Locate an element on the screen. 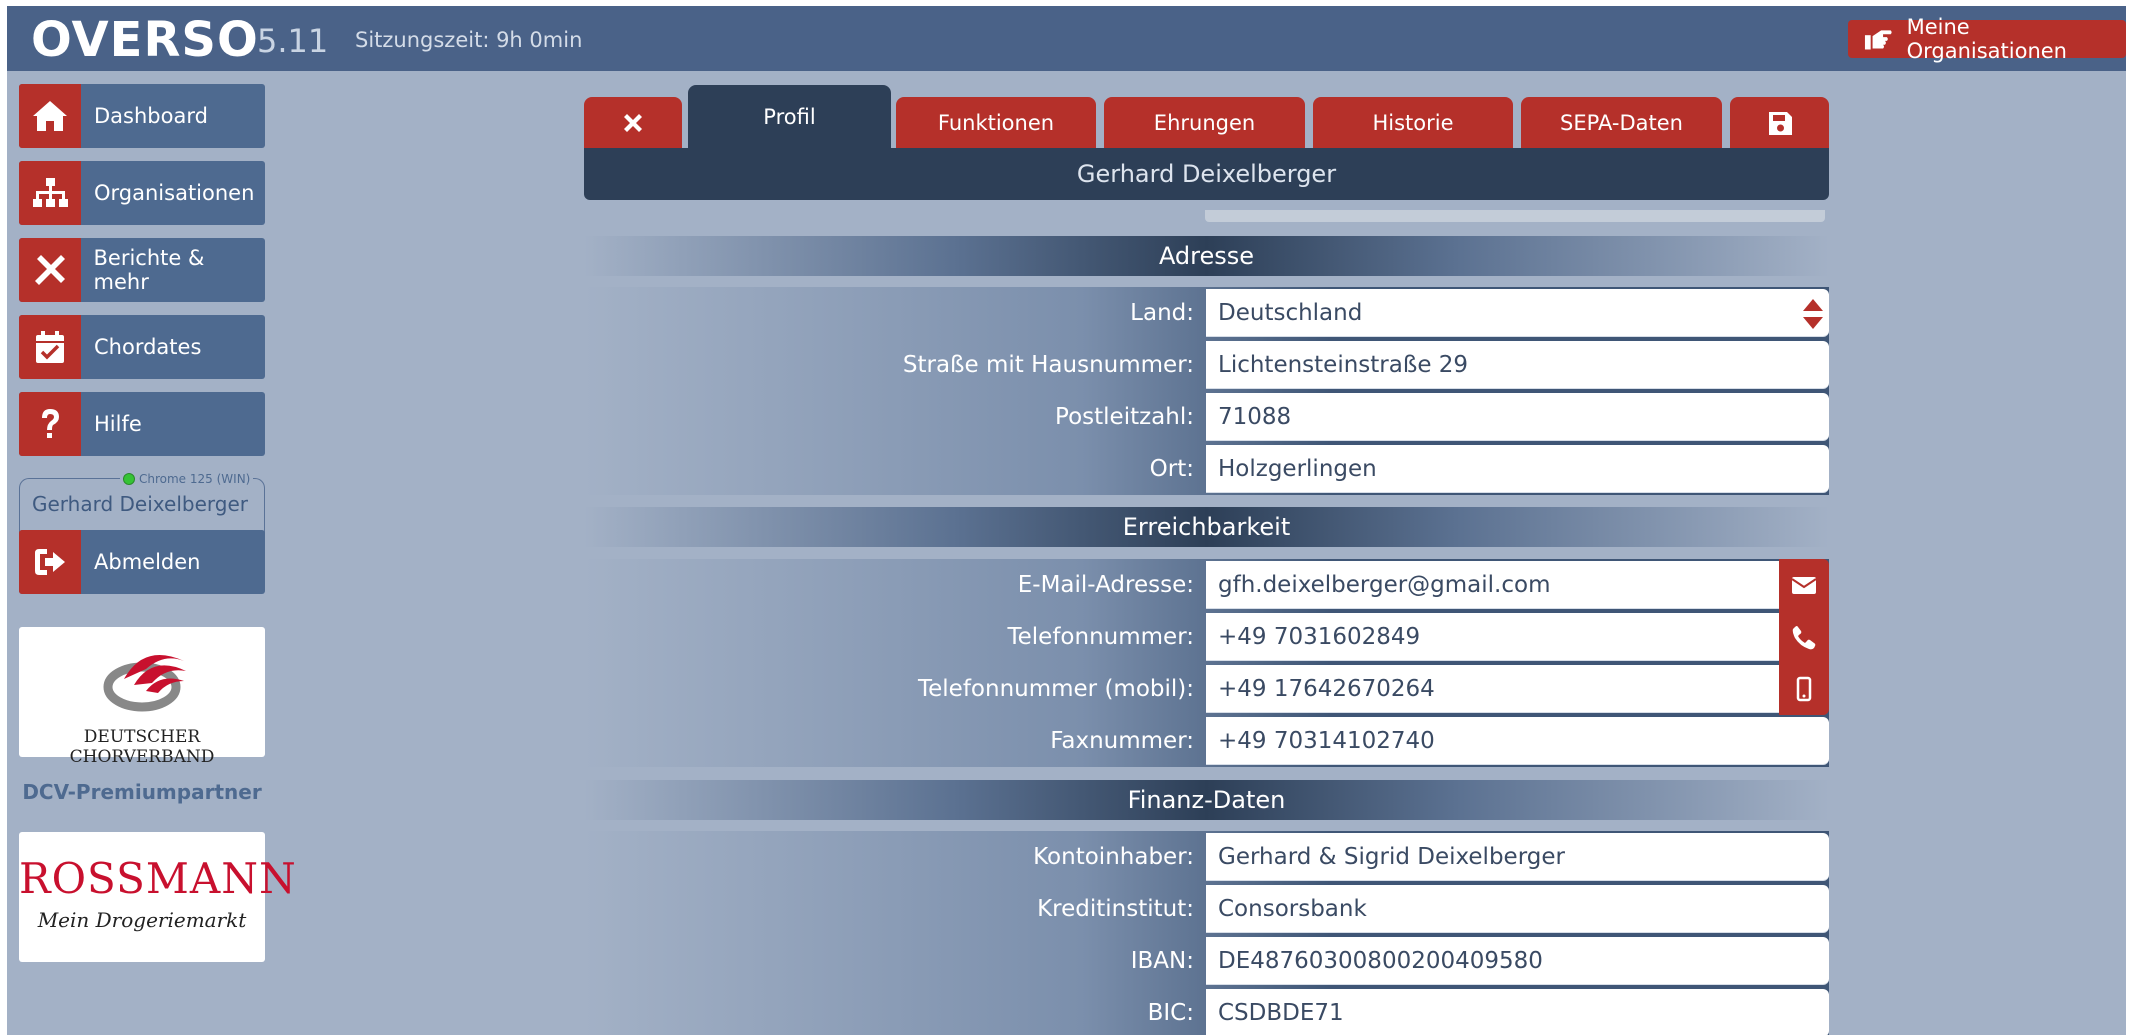  dcv-logo: Deutscher Chorverband is located at coordinates (142, 697).